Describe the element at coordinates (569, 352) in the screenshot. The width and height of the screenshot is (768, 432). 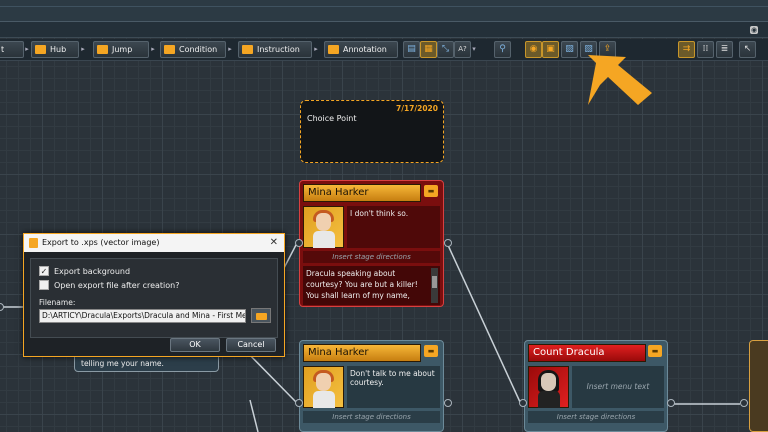
I see `speaker-name: Count Dracula` at that location.